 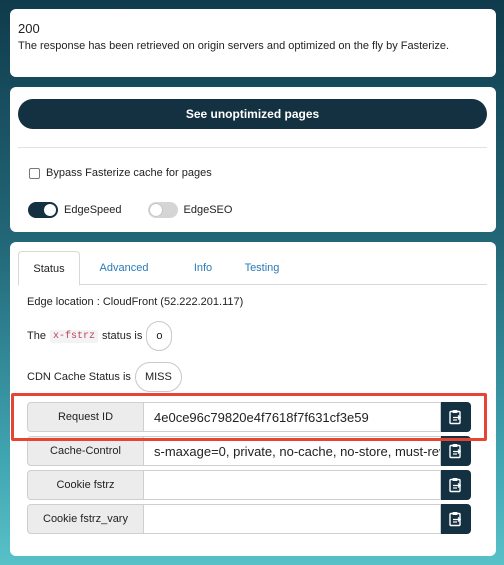 I want to click on xstatus-prefix: The, so click(x=36, y=336).